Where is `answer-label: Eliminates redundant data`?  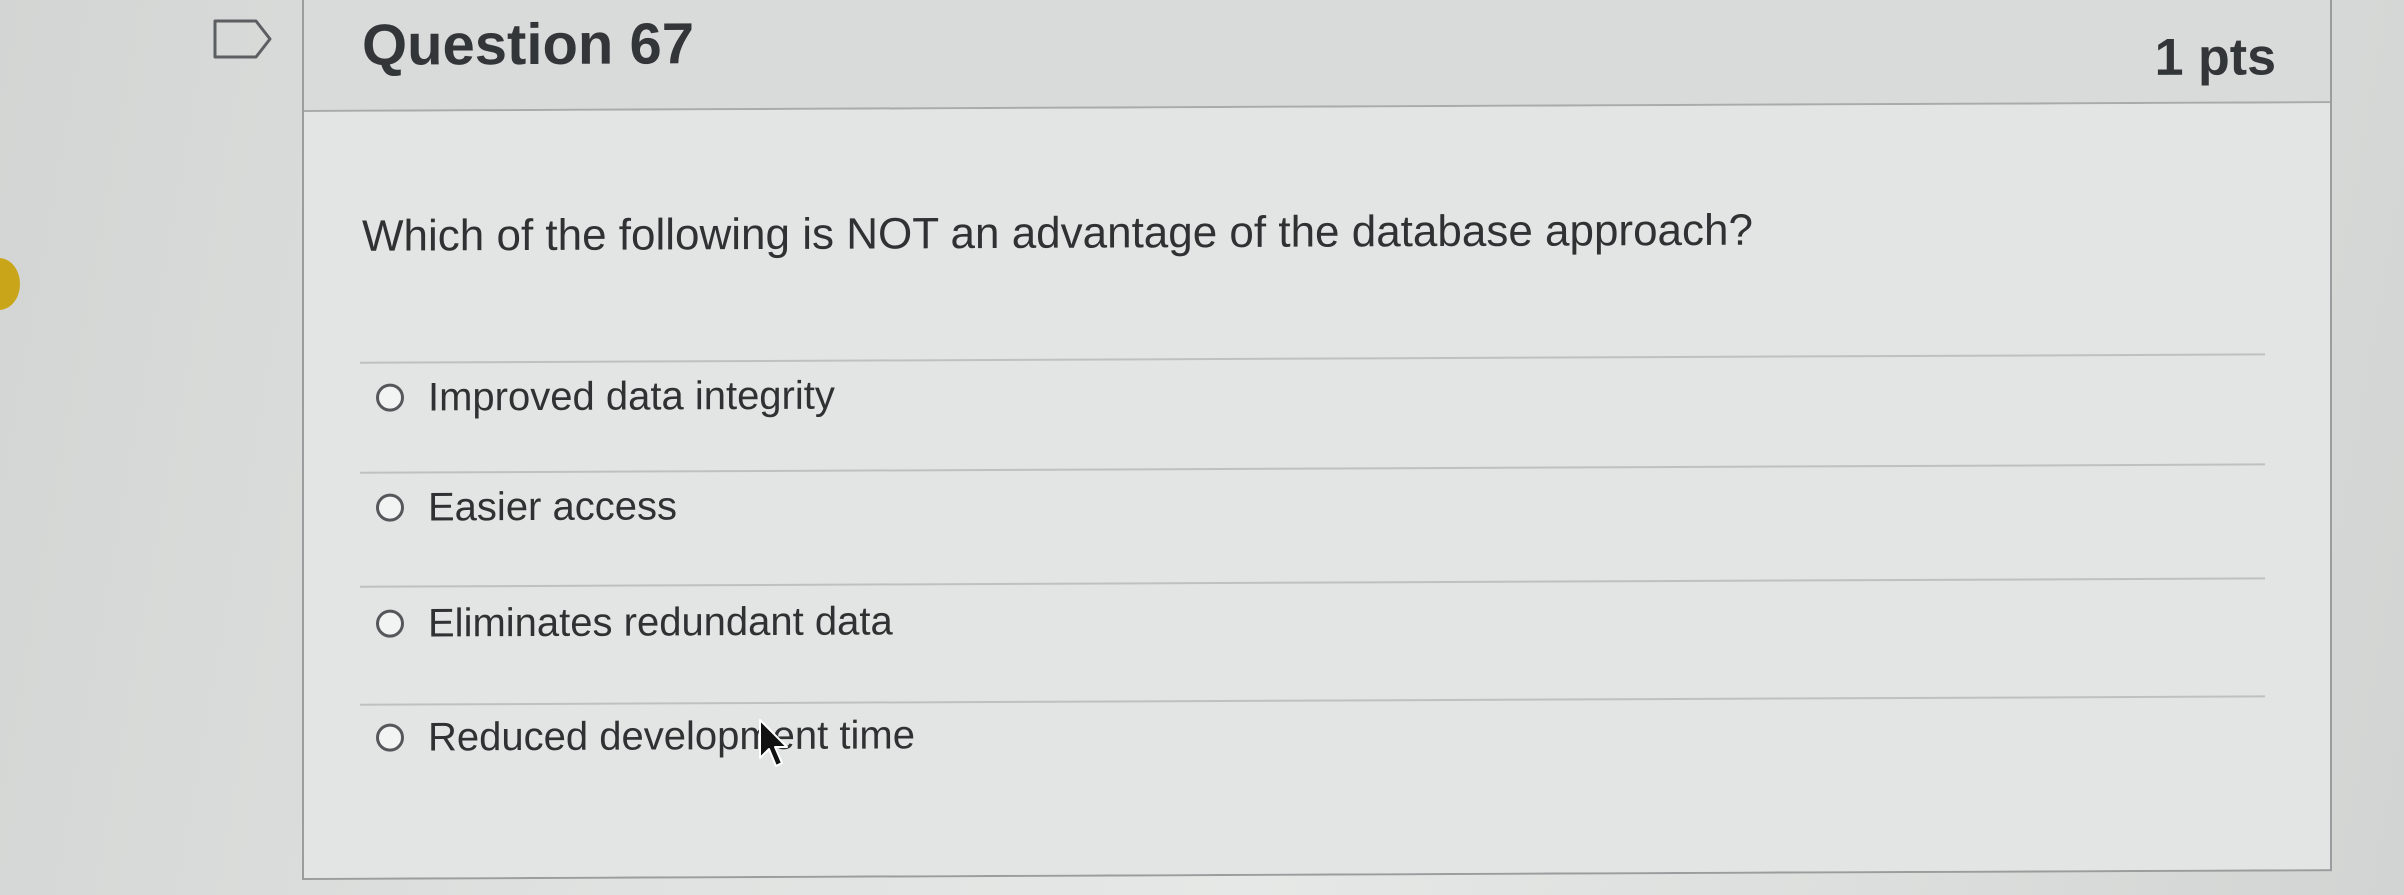
answer-label: Eliminates redundant data is located at coordinates (660, 621).